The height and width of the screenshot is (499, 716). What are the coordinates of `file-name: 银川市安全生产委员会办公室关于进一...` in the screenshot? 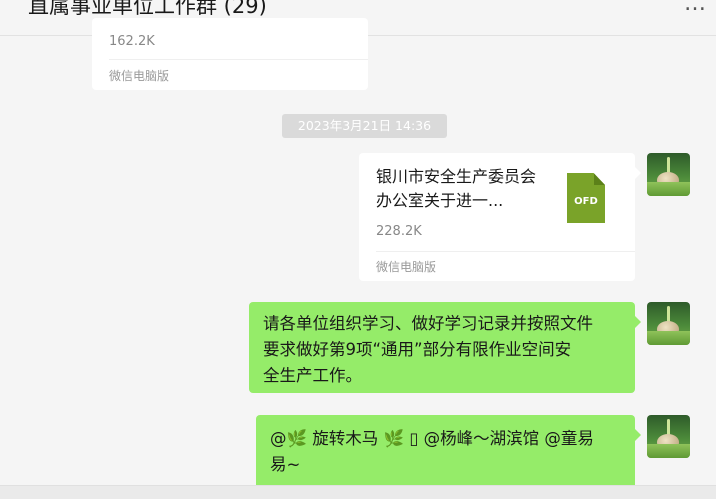 It's located at (456, 188).